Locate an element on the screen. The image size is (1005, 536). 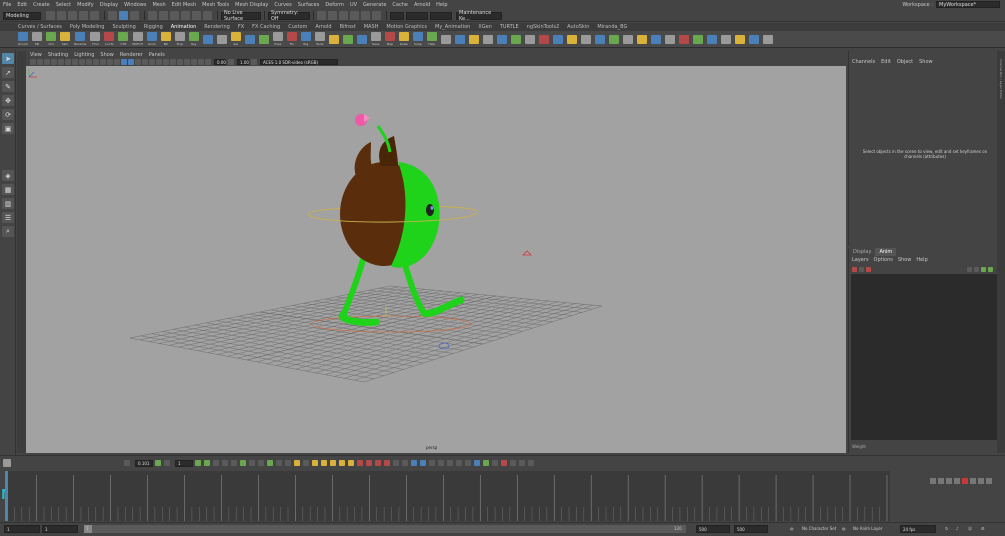
shelf-tab-fx-caching: FX Caching is located at coordinates (266, 27).